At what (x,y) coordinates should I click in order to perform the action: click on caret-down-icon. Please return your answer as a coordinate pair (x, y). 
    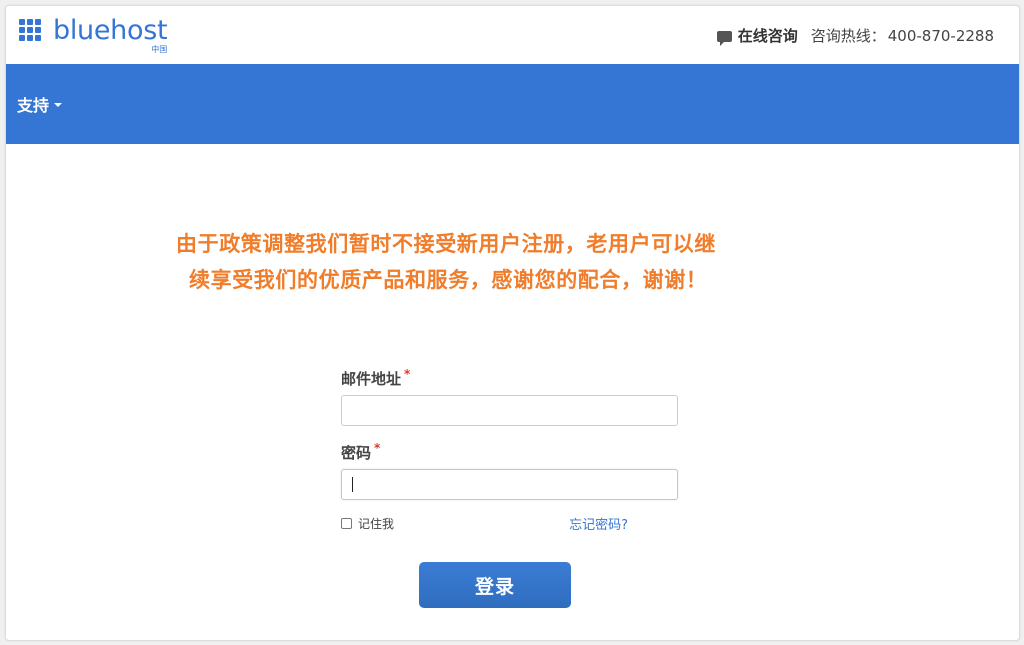
    Looking at the image, I should click on (58, 105).